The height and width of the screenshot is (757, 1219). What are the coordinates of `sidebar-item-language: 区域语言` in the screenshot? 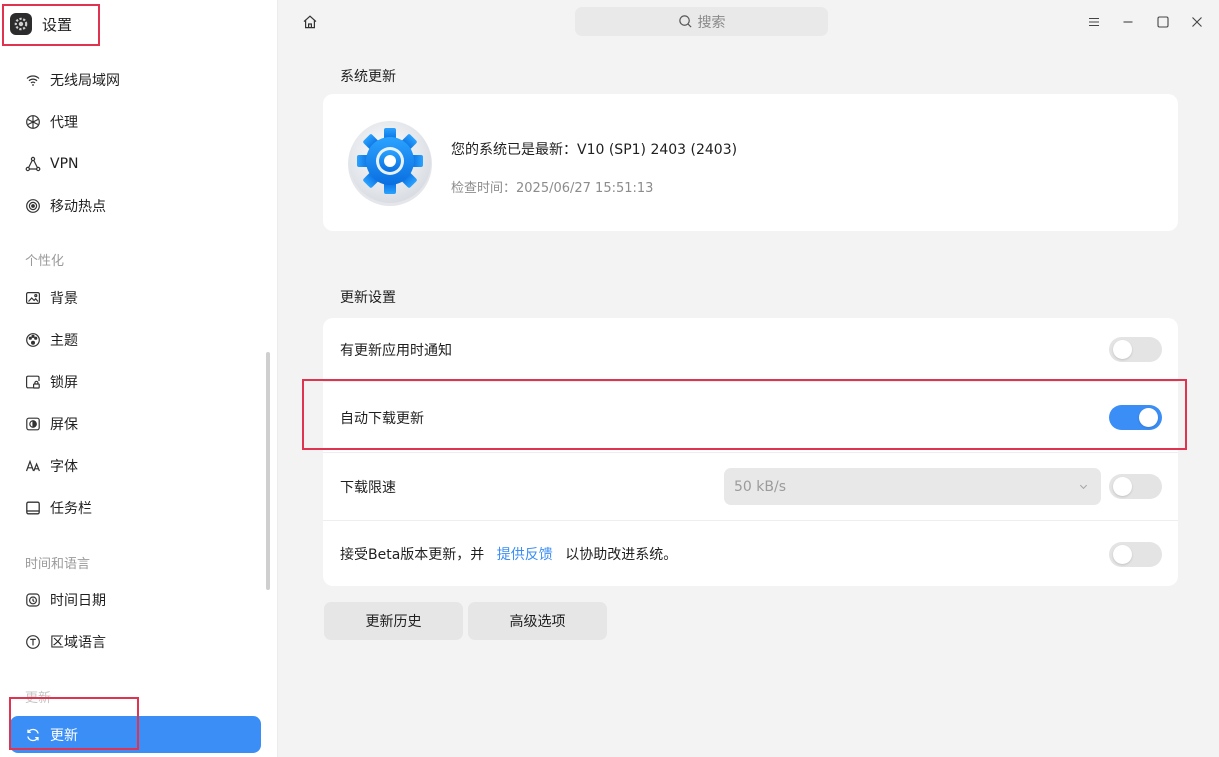 It's located at (135, 642).